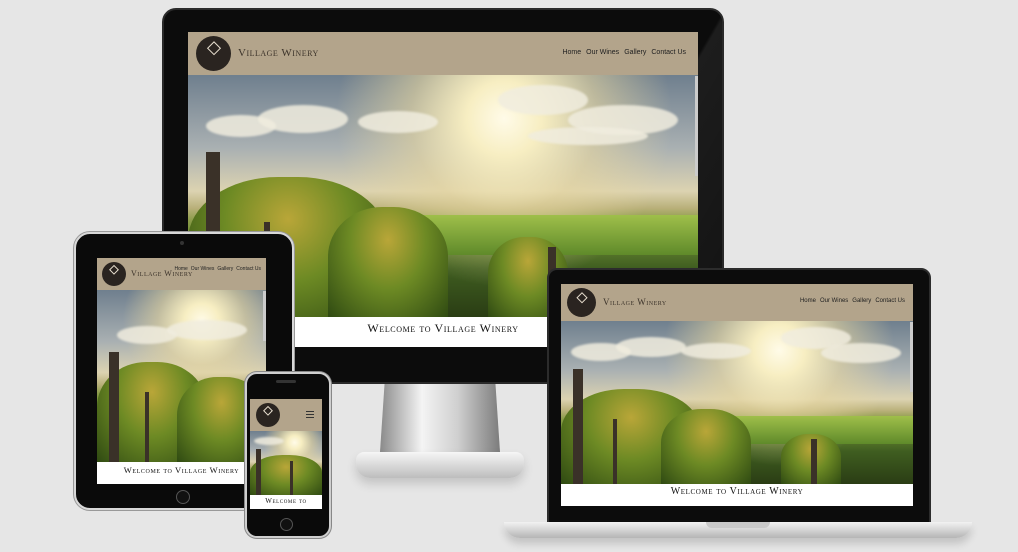 This screenshot has height=552, width=1018. I want to click on hamburger-menu-icon, so click(310, 414).